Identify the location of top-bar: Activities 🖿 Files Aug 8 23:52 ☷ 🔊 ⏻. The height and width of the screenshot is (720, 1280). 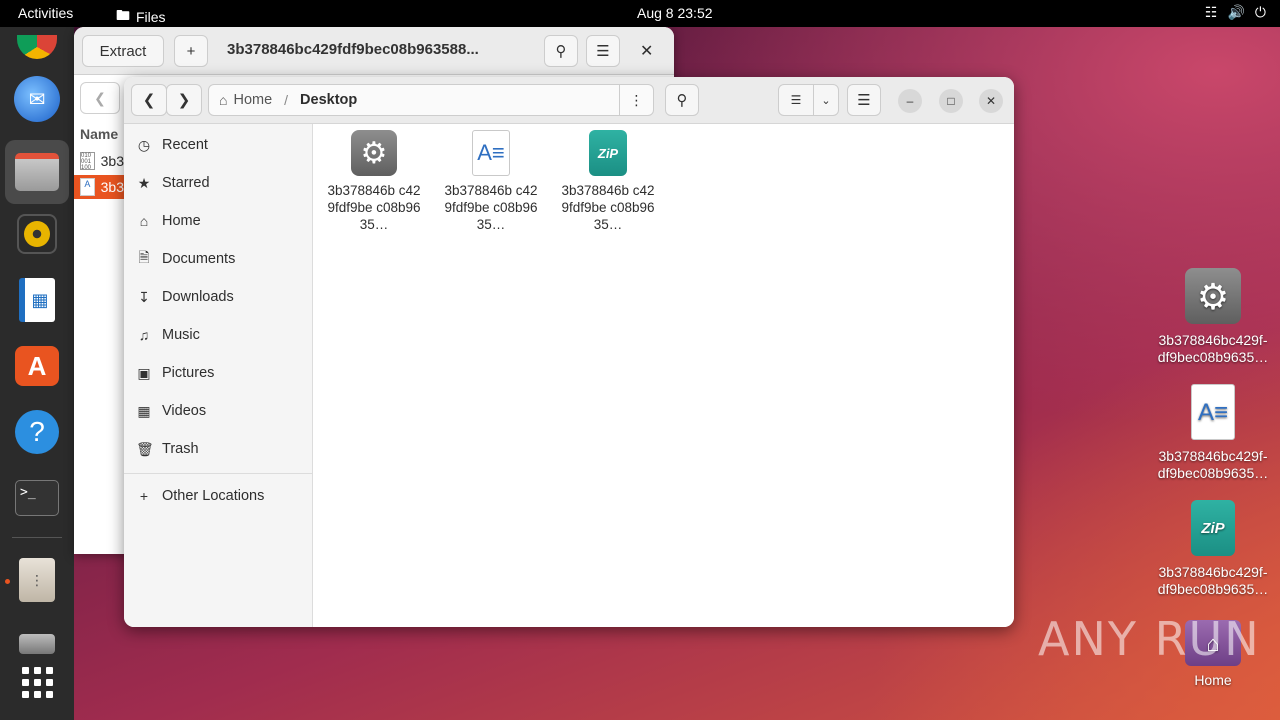
(640, 13).